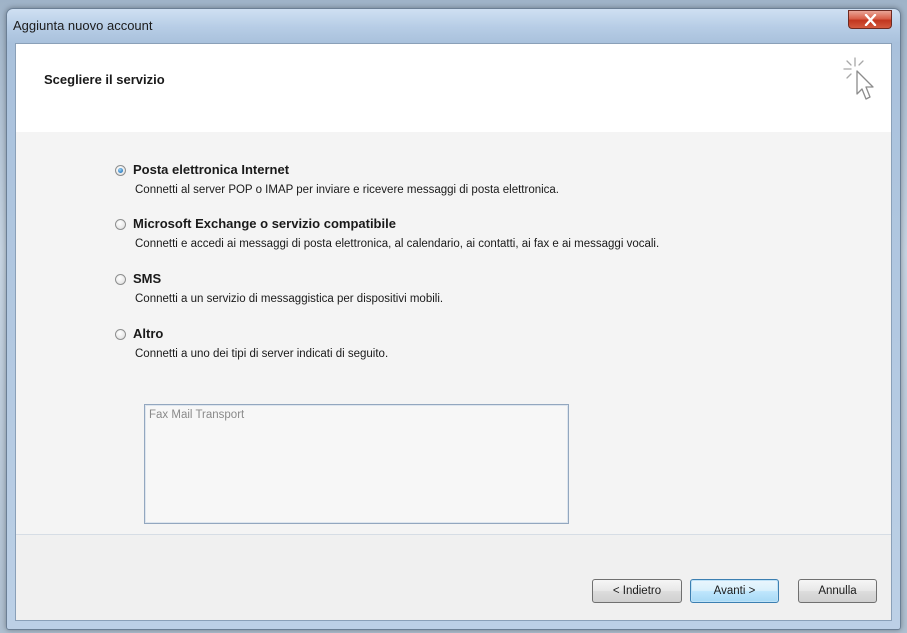 The height and width of the screenshot is (633, 907). What do you see at coordinates (637, 591) in the screenshot?
I see `back-button: < Indietro` at bounding box center [637, 591].